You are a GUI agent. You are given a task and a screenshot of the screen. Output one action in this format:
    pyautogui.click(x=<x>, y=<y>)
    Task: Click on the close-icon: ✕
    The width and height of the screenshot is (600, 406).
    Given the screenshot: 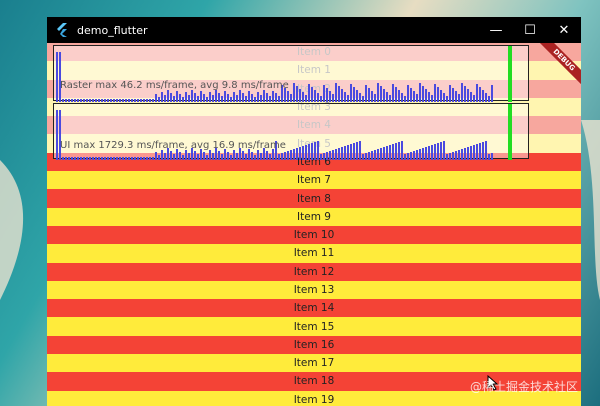 What is the action you would take?
    pyautogui.click(x=564, y=30)
    